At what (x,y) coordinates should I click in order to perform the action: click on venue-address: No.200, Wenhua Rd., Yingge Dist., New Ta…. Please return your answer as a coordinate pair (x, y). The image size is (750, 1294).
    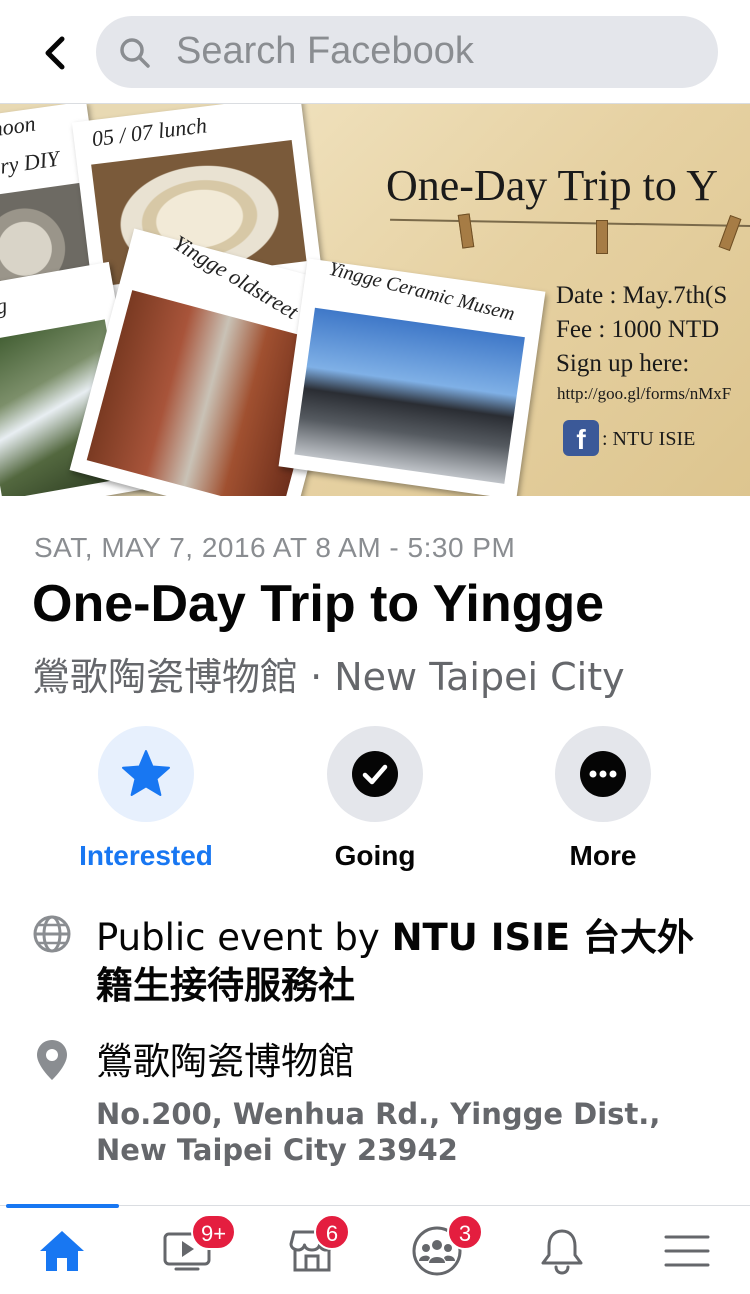
    Looking at the image, I should click on (406, 1132).